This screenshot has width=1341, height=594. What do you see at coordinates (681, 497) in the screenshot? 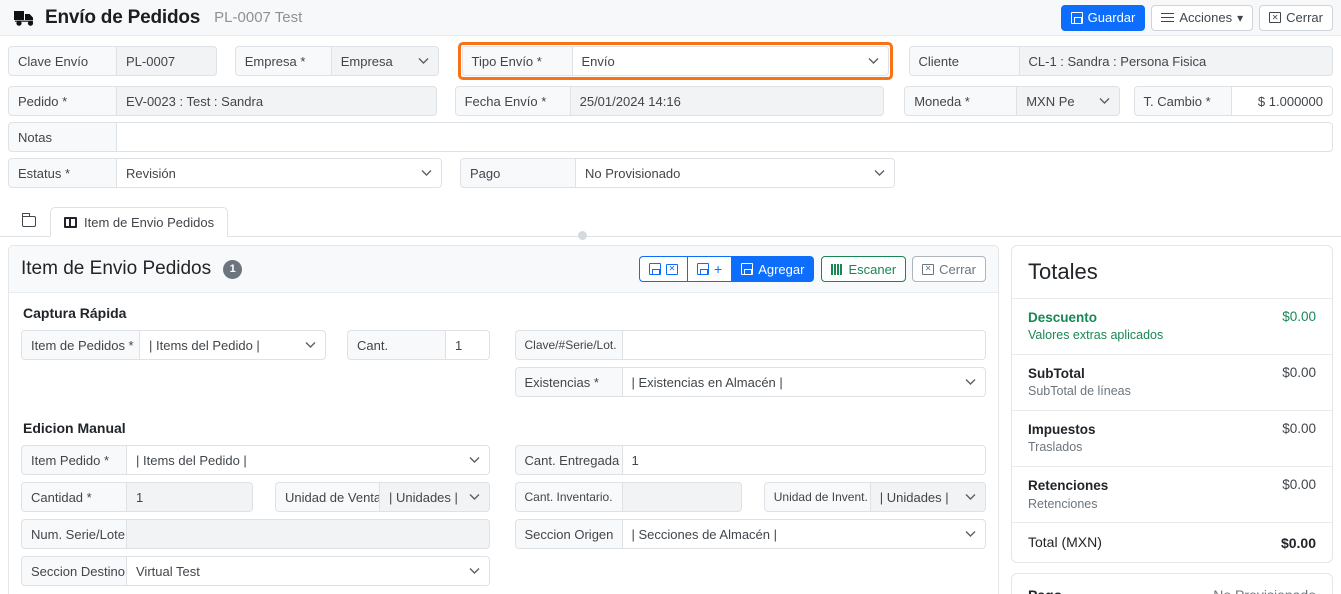
I see `field-cant-inventario-value` at bounding box center [681, 497].